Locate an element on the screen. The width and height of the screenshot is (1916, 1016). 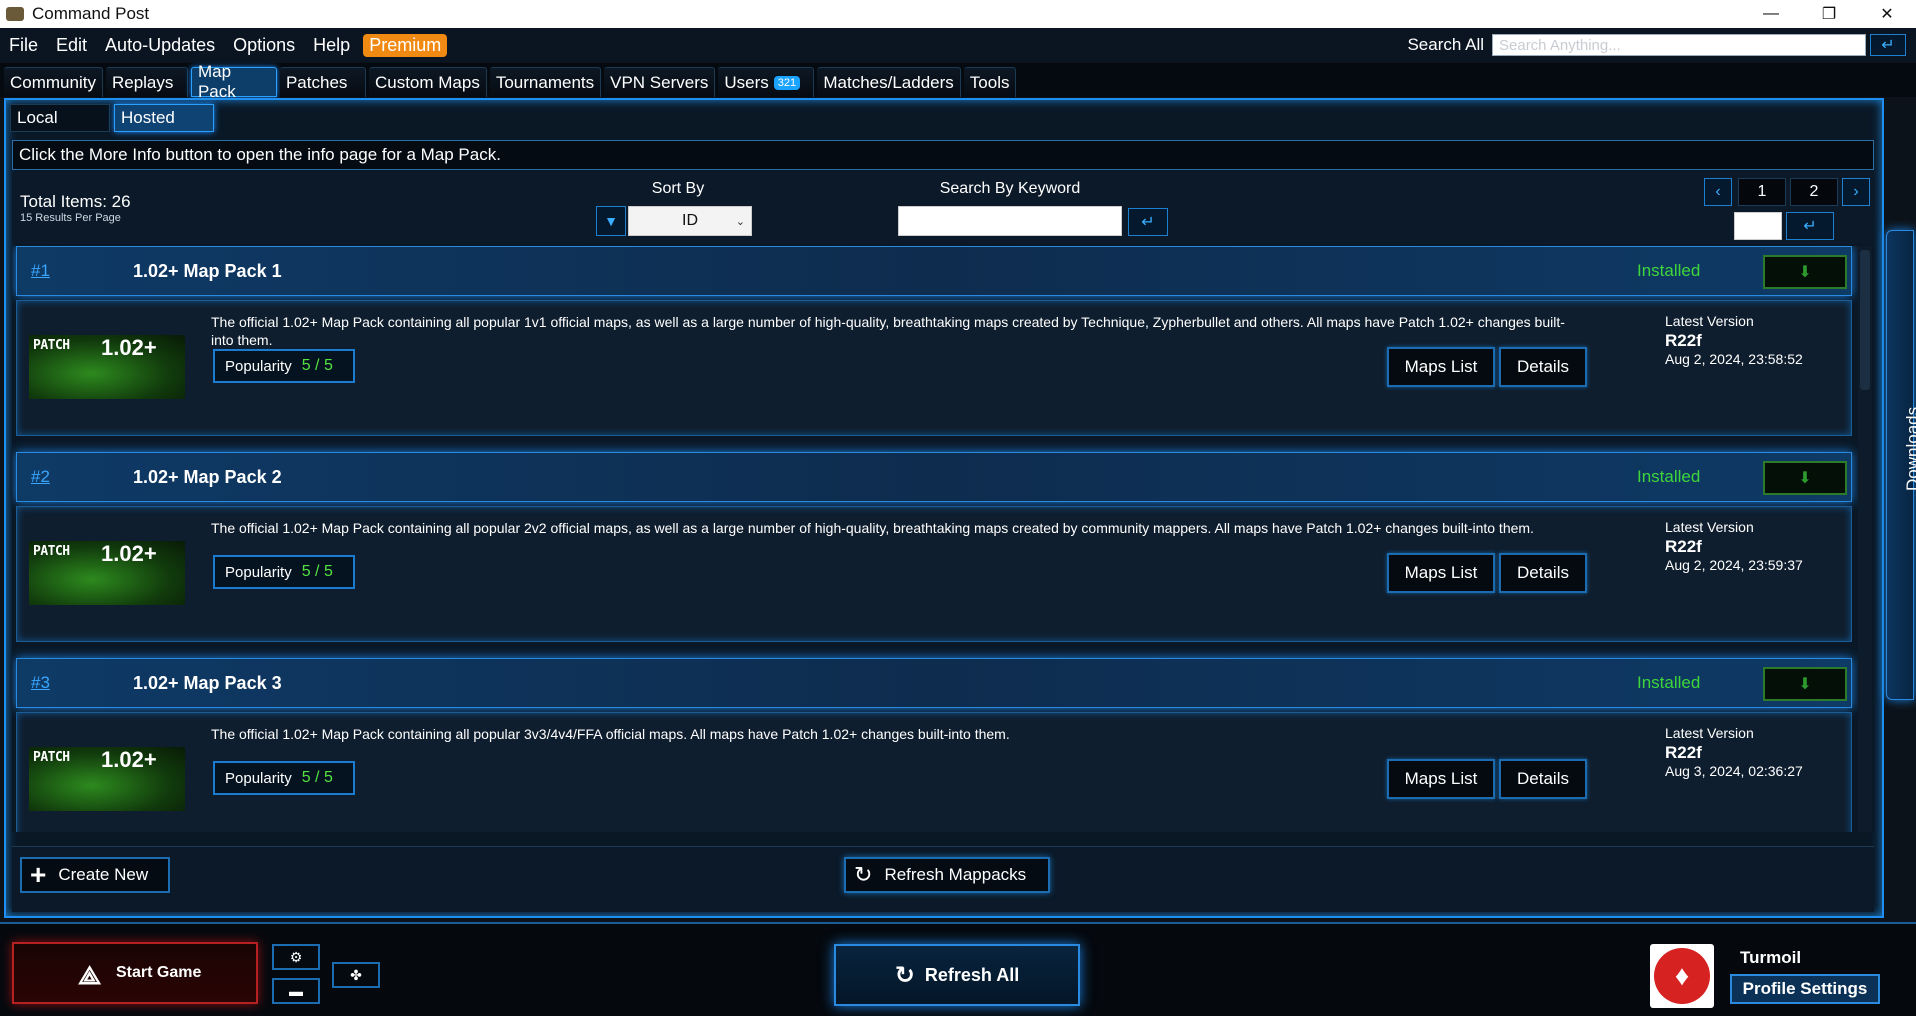
thumb-version-text: 1.02+ is located at coordinates (129, 553).